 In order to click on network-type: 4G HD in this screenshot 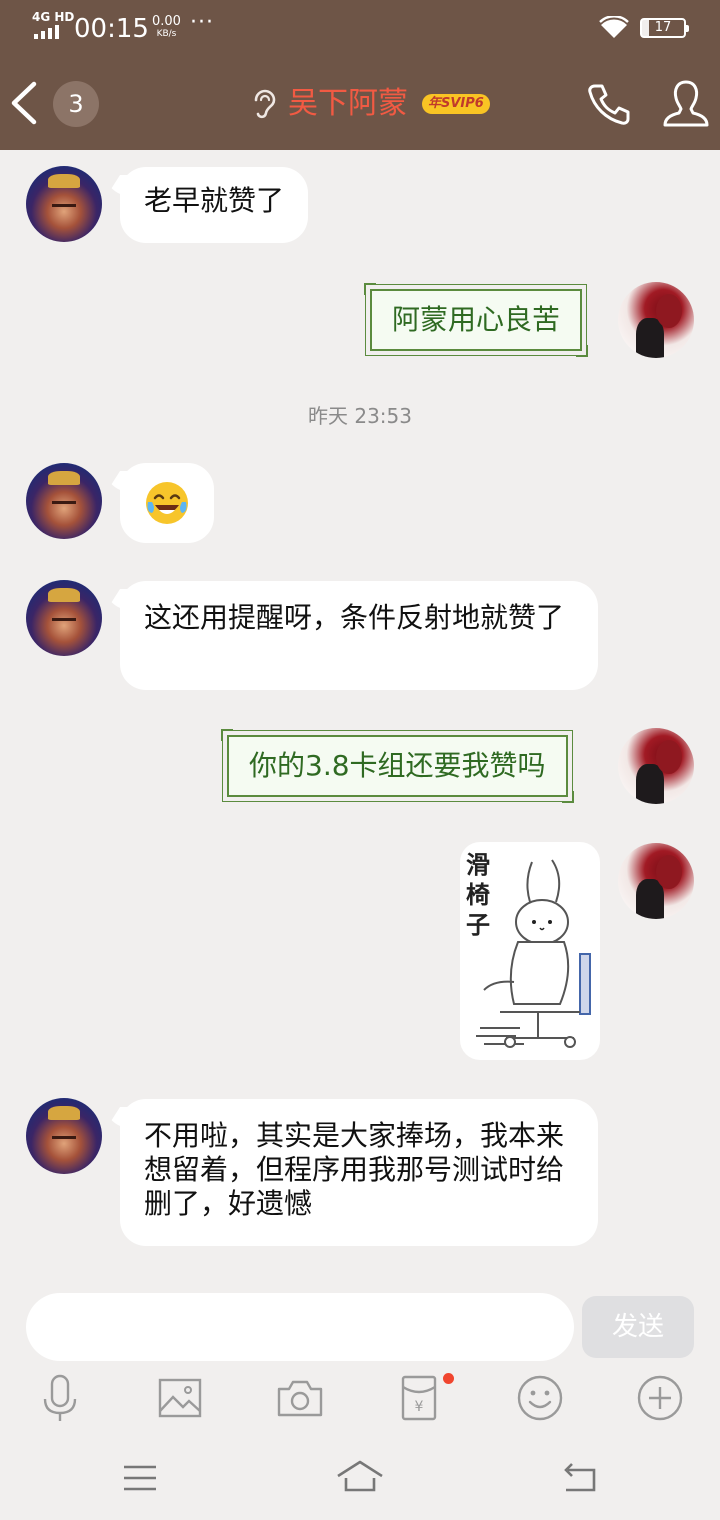, I will do `click(53, 17)`.